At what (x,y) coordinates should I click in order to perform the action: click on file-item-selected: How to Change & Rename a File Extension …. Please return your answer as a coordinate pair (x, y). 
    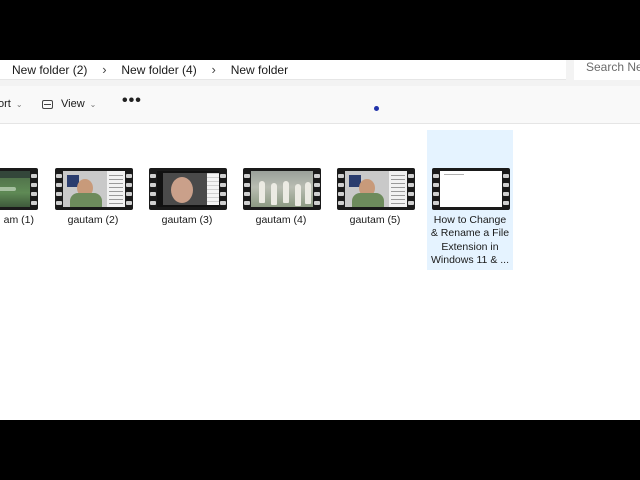
    Looking at the image, I should click on (470, 200).